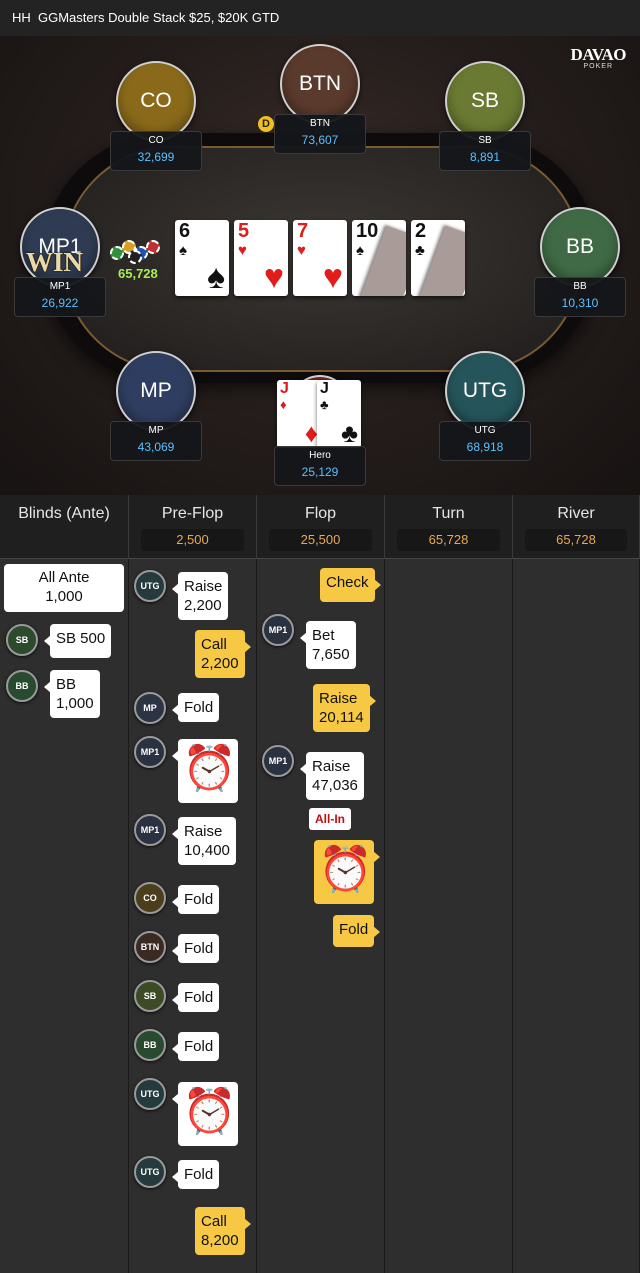  Describe the element at coordinates (320, 540) in the screenshot. I see `flop-pot: 25,500` at that location.